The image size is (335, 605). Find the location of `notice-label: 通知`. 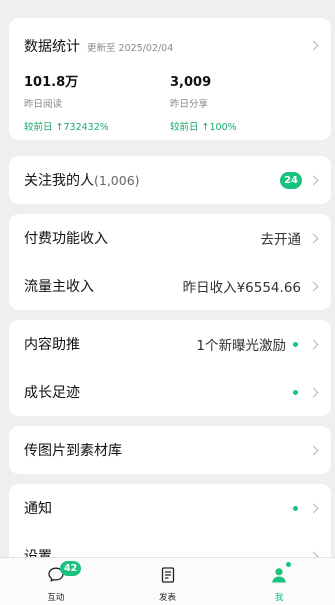

notice-label: 通知 is located at coordinates (38, 509).